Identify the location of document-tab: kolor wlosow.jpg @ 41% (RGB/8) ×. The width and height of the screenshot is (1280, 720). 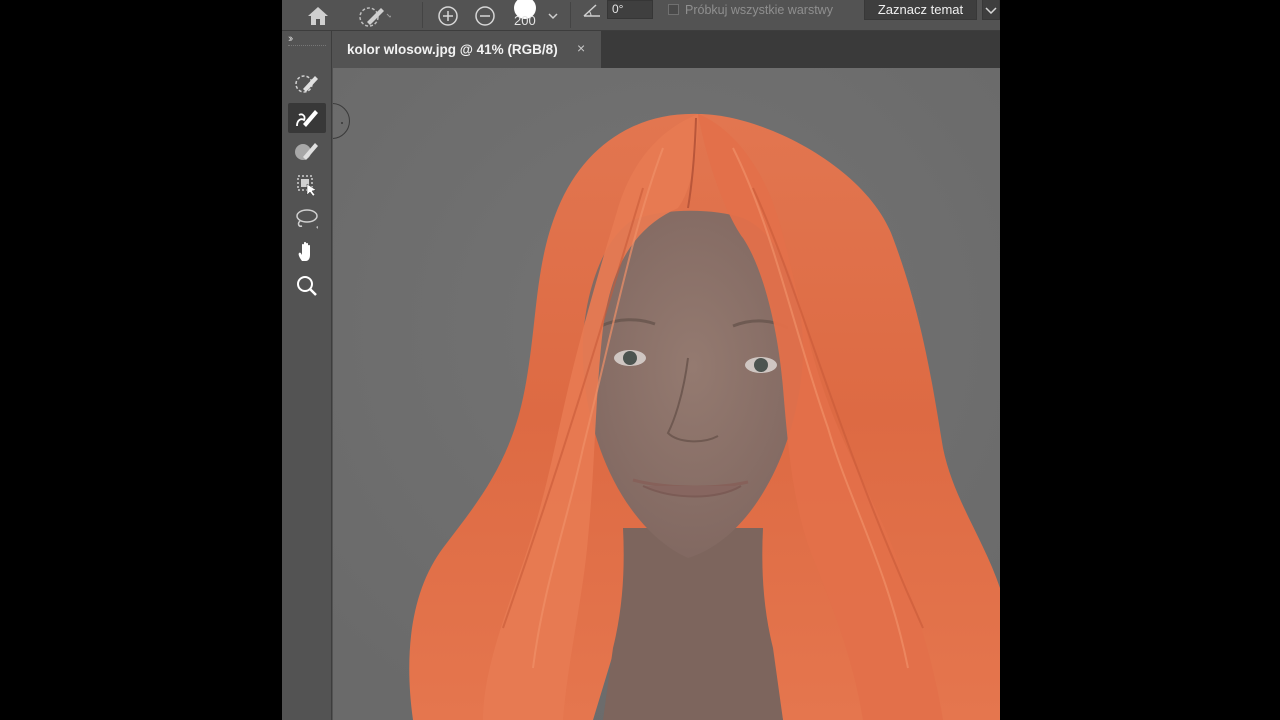
(467, 49).